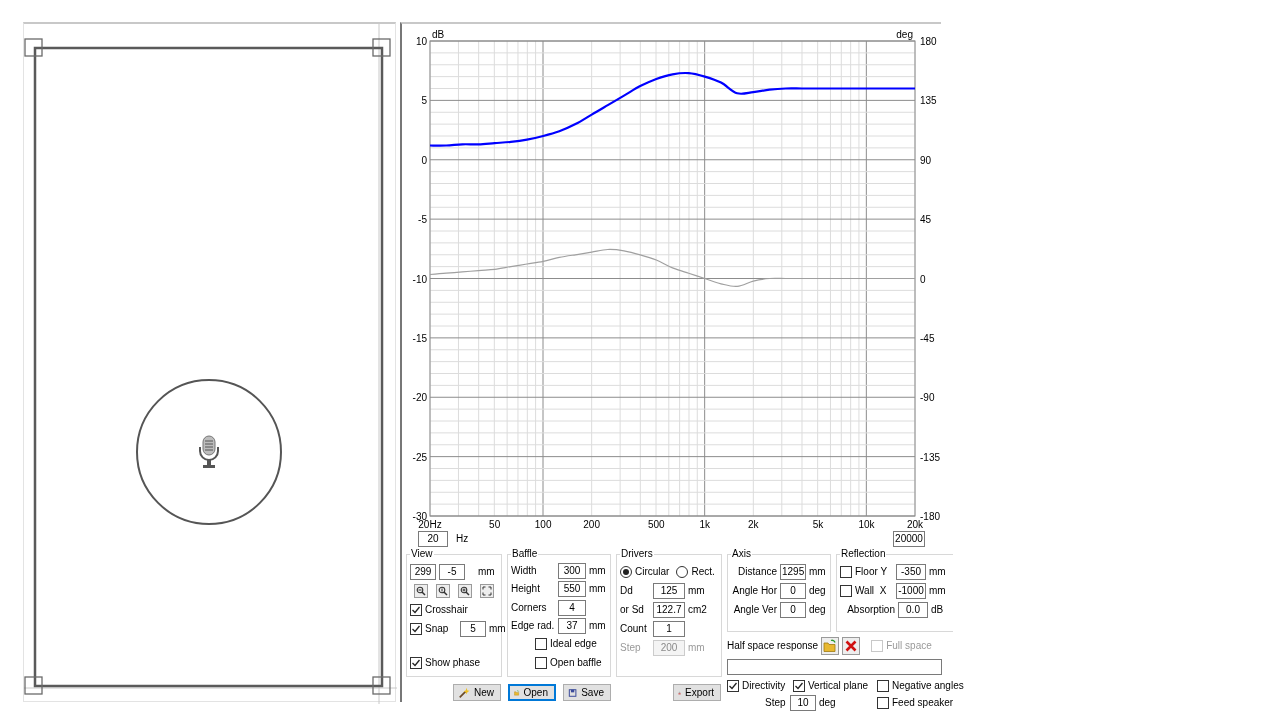  What do you see at coordinates (705, 524) in the screenshot?
I see `x-tick-label: 1k` at bounding box center [705, 524].